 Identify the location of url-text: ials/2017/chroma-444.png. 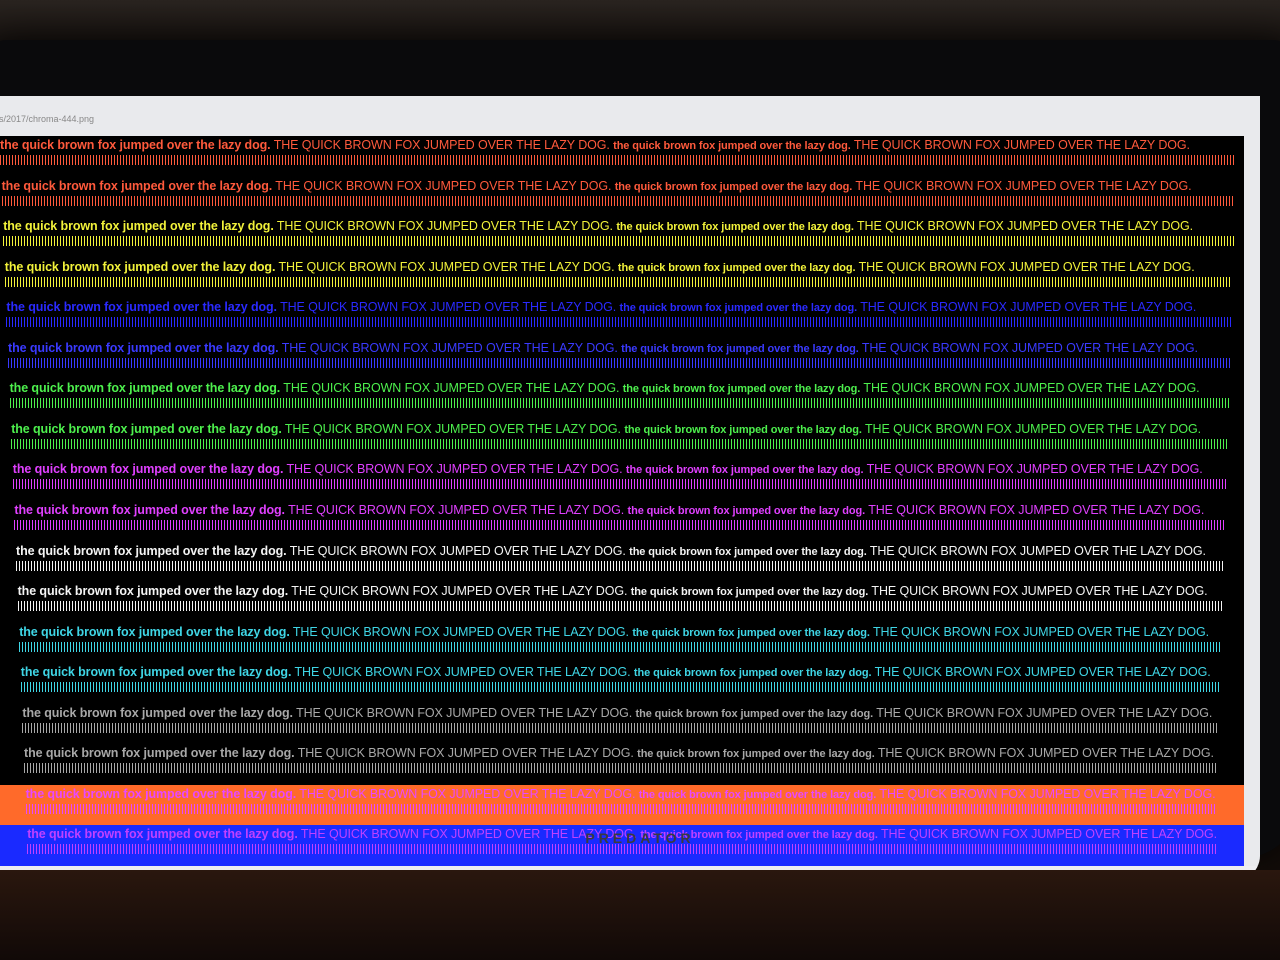
(47, 119).